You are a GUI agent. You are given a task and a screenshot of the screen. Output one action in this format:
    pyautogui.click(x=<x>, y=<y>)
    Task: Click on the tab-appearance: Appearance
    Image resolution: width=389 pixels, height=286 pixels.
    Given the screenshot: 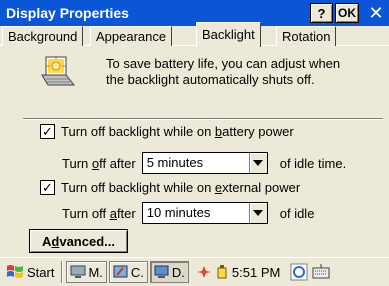 What is the action you would take?
    pyautogui.click(x=131, y=36)
    